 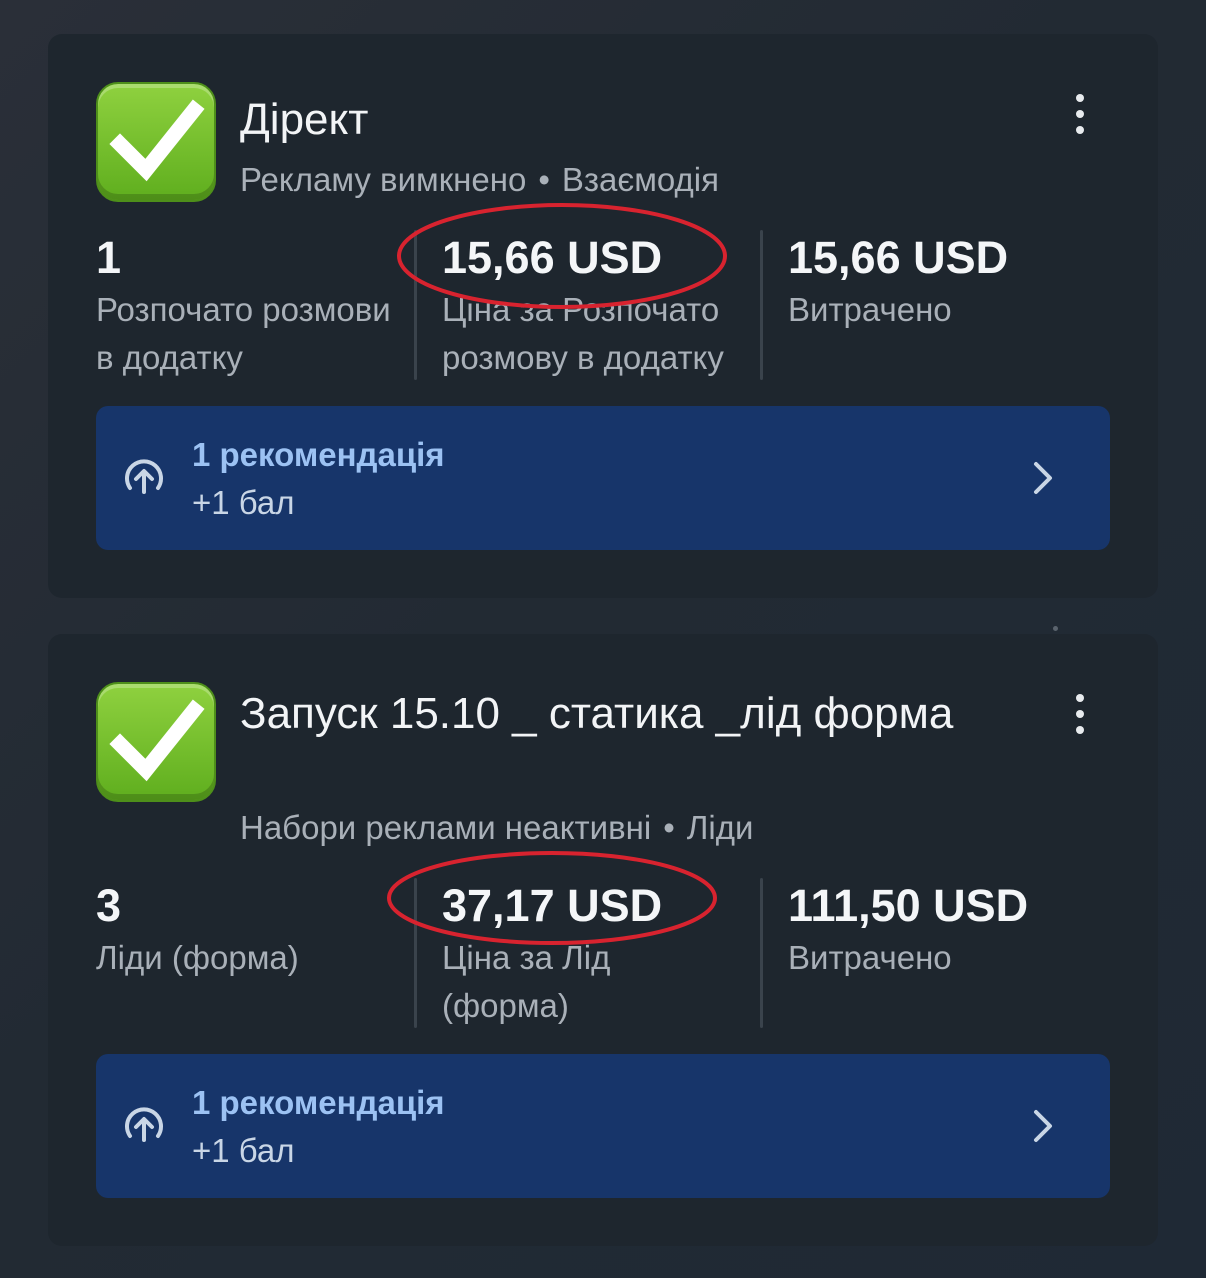 I want to click on metric-results: 3 Ліди (форма), so click(x=256, y=931).